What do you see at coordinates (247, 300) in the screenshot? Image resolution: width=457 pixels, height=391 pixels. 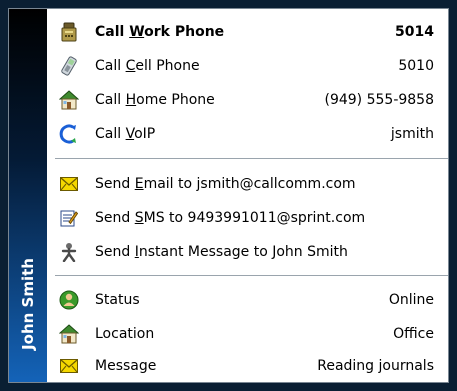 I see `menu-item-status: Status Online` at bounding box center [247, 300].